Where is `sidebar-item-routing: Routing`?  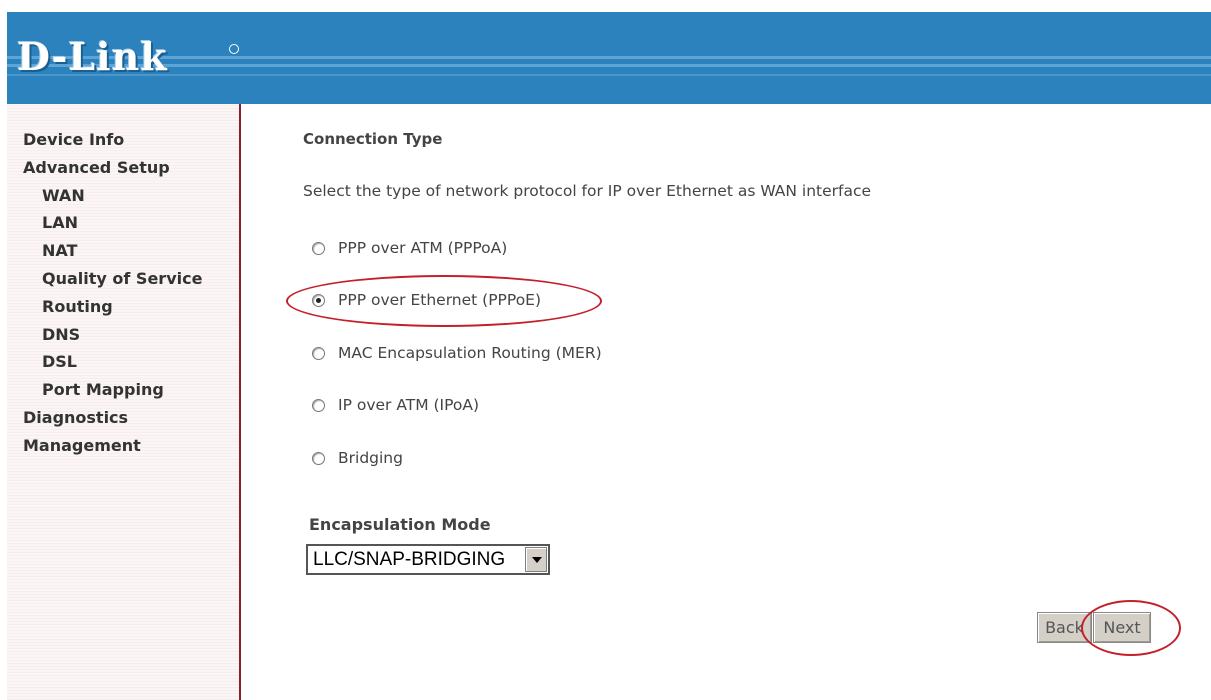
sidebar-item-routing: Routing is located at coordinates (112, 309).